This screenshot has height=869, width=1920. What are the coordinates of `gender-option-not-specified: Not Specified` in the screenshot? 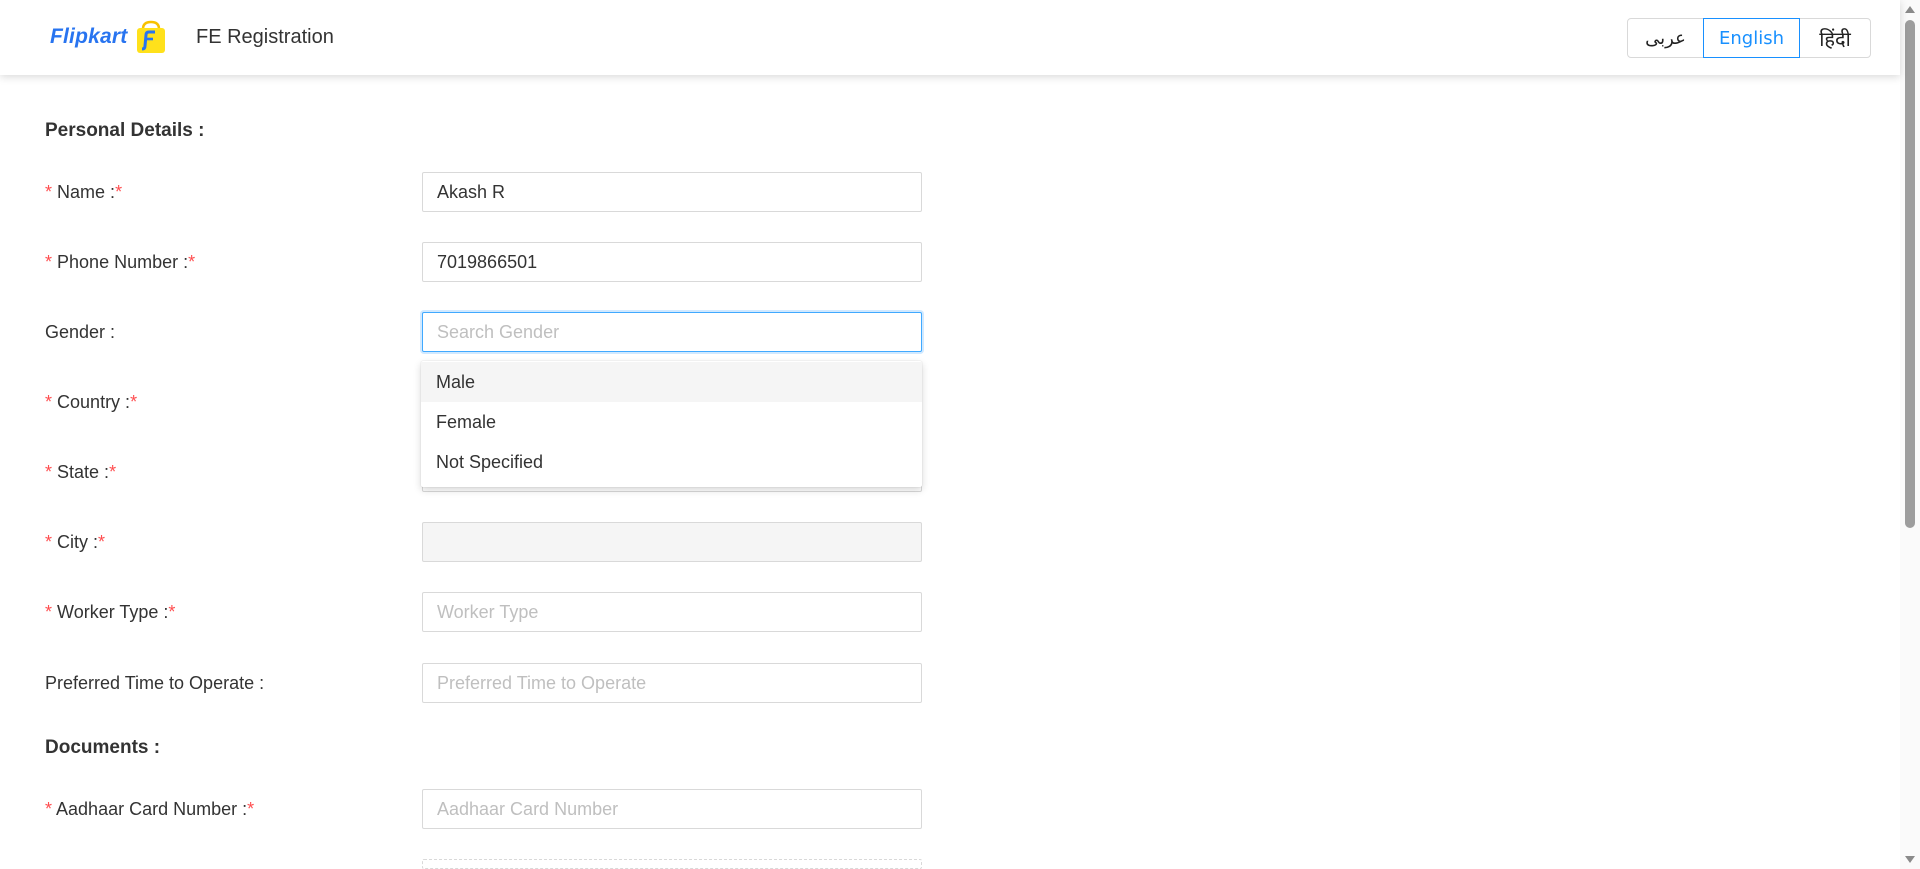 It's located at (671, 462).